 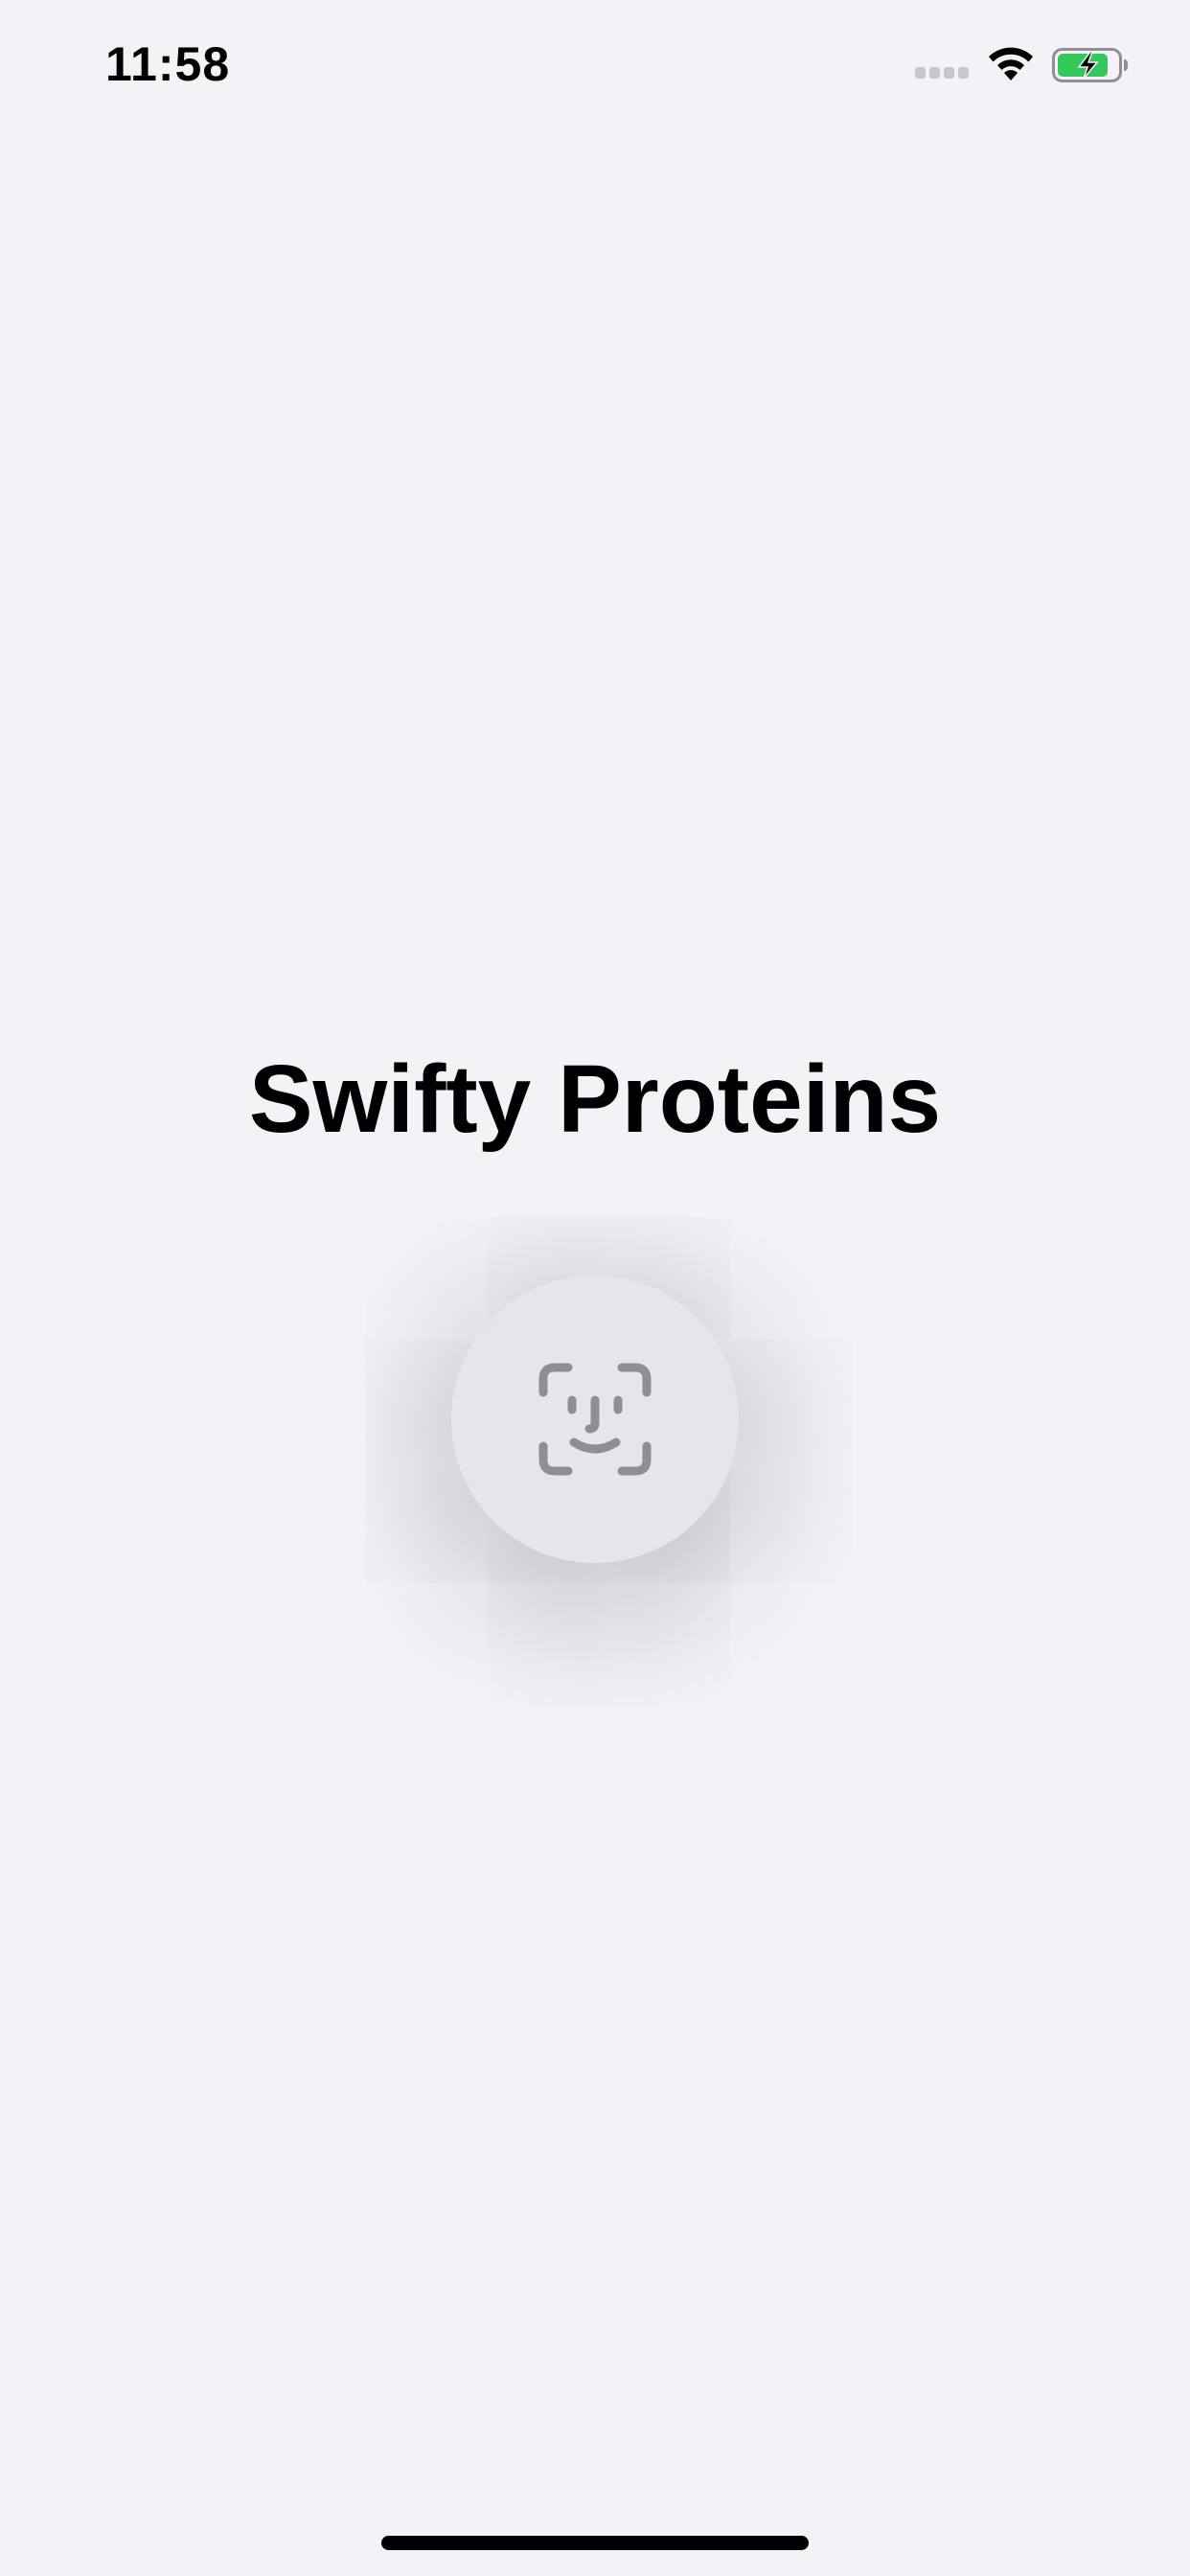 What do you see at coordinates (1011, 63) in the screenshot?
I see `wifi-icon` at bounding box center [1011, 63].